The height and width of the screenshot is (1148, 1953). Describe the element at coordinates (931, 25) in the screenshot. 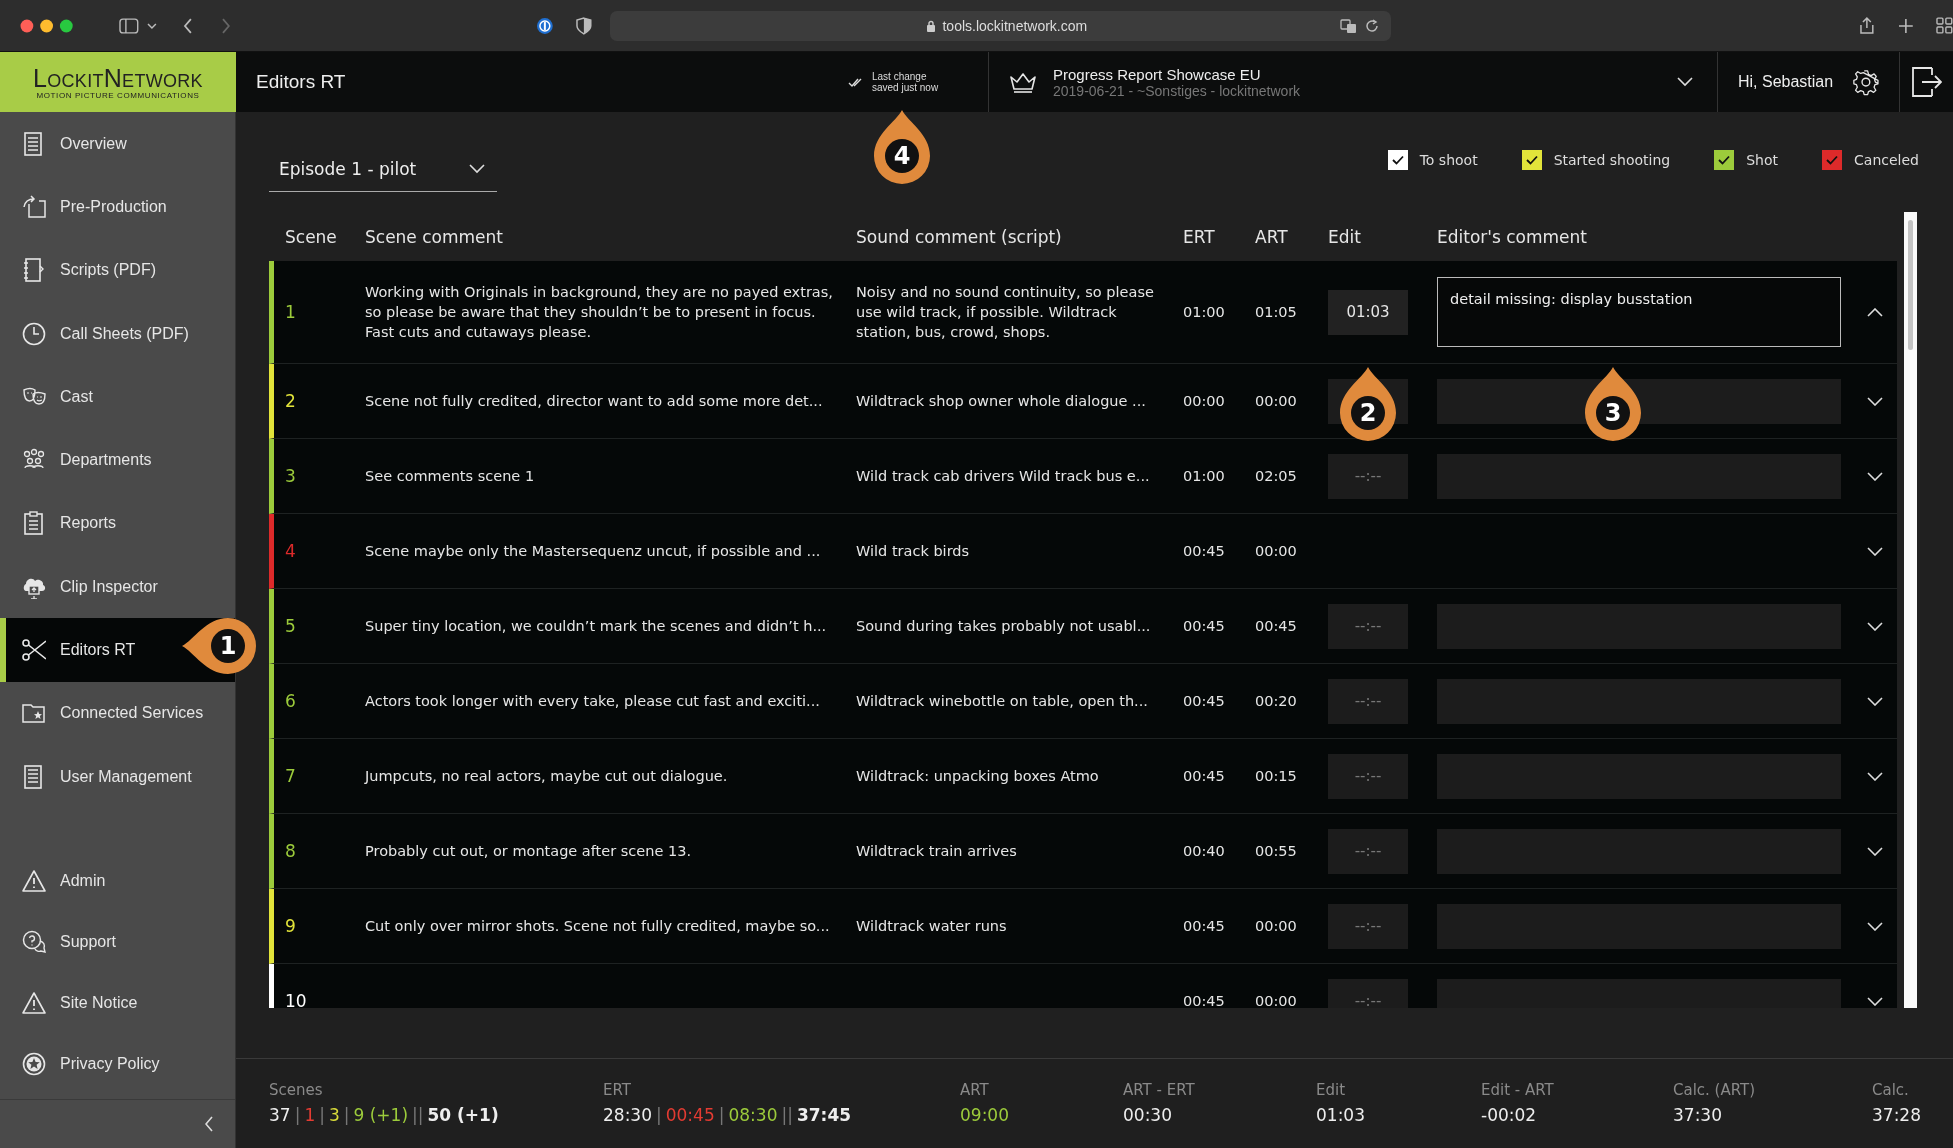

I see `lock-icon` at that location.